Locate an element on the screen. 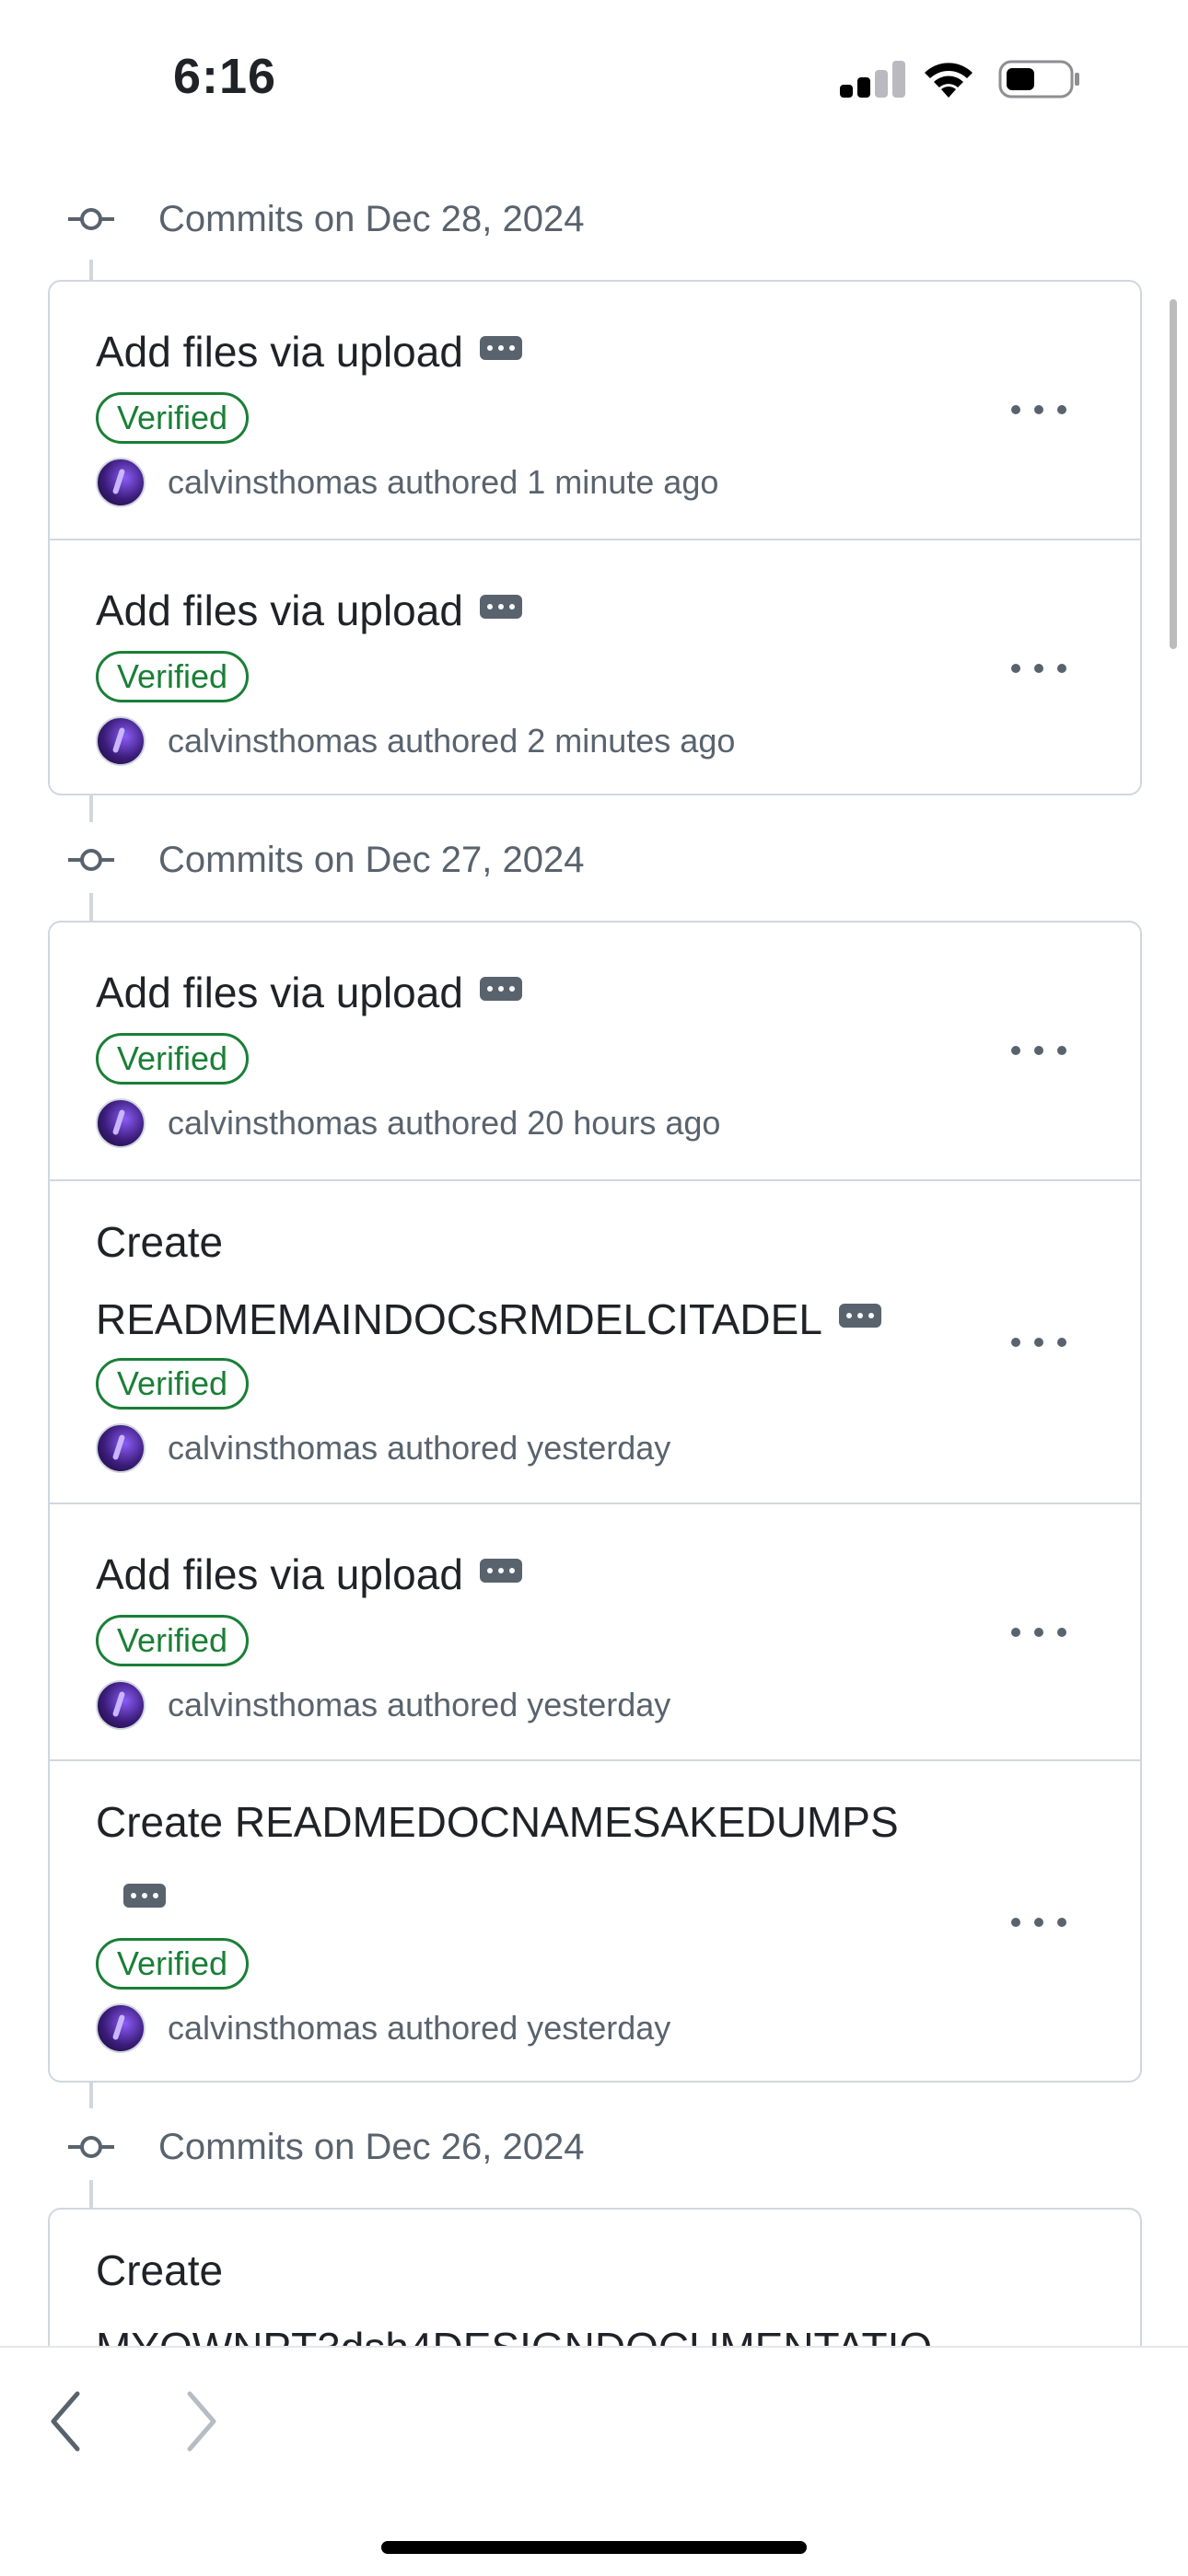 This screenshot has width=1188, height=2576. author-text: calvinsthomas authored 1 minute ago is located at coordinates (444, 482).